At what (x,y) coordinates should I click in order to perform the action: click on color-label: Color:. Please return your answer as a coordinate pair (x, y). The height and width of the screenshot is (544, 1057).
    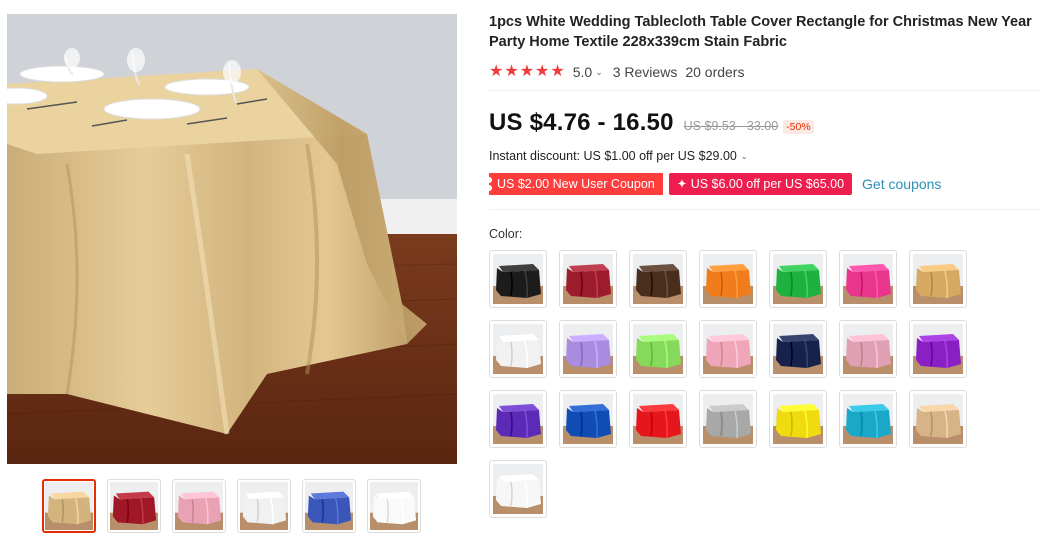
    Looking at the image, I should click on (506, 234).